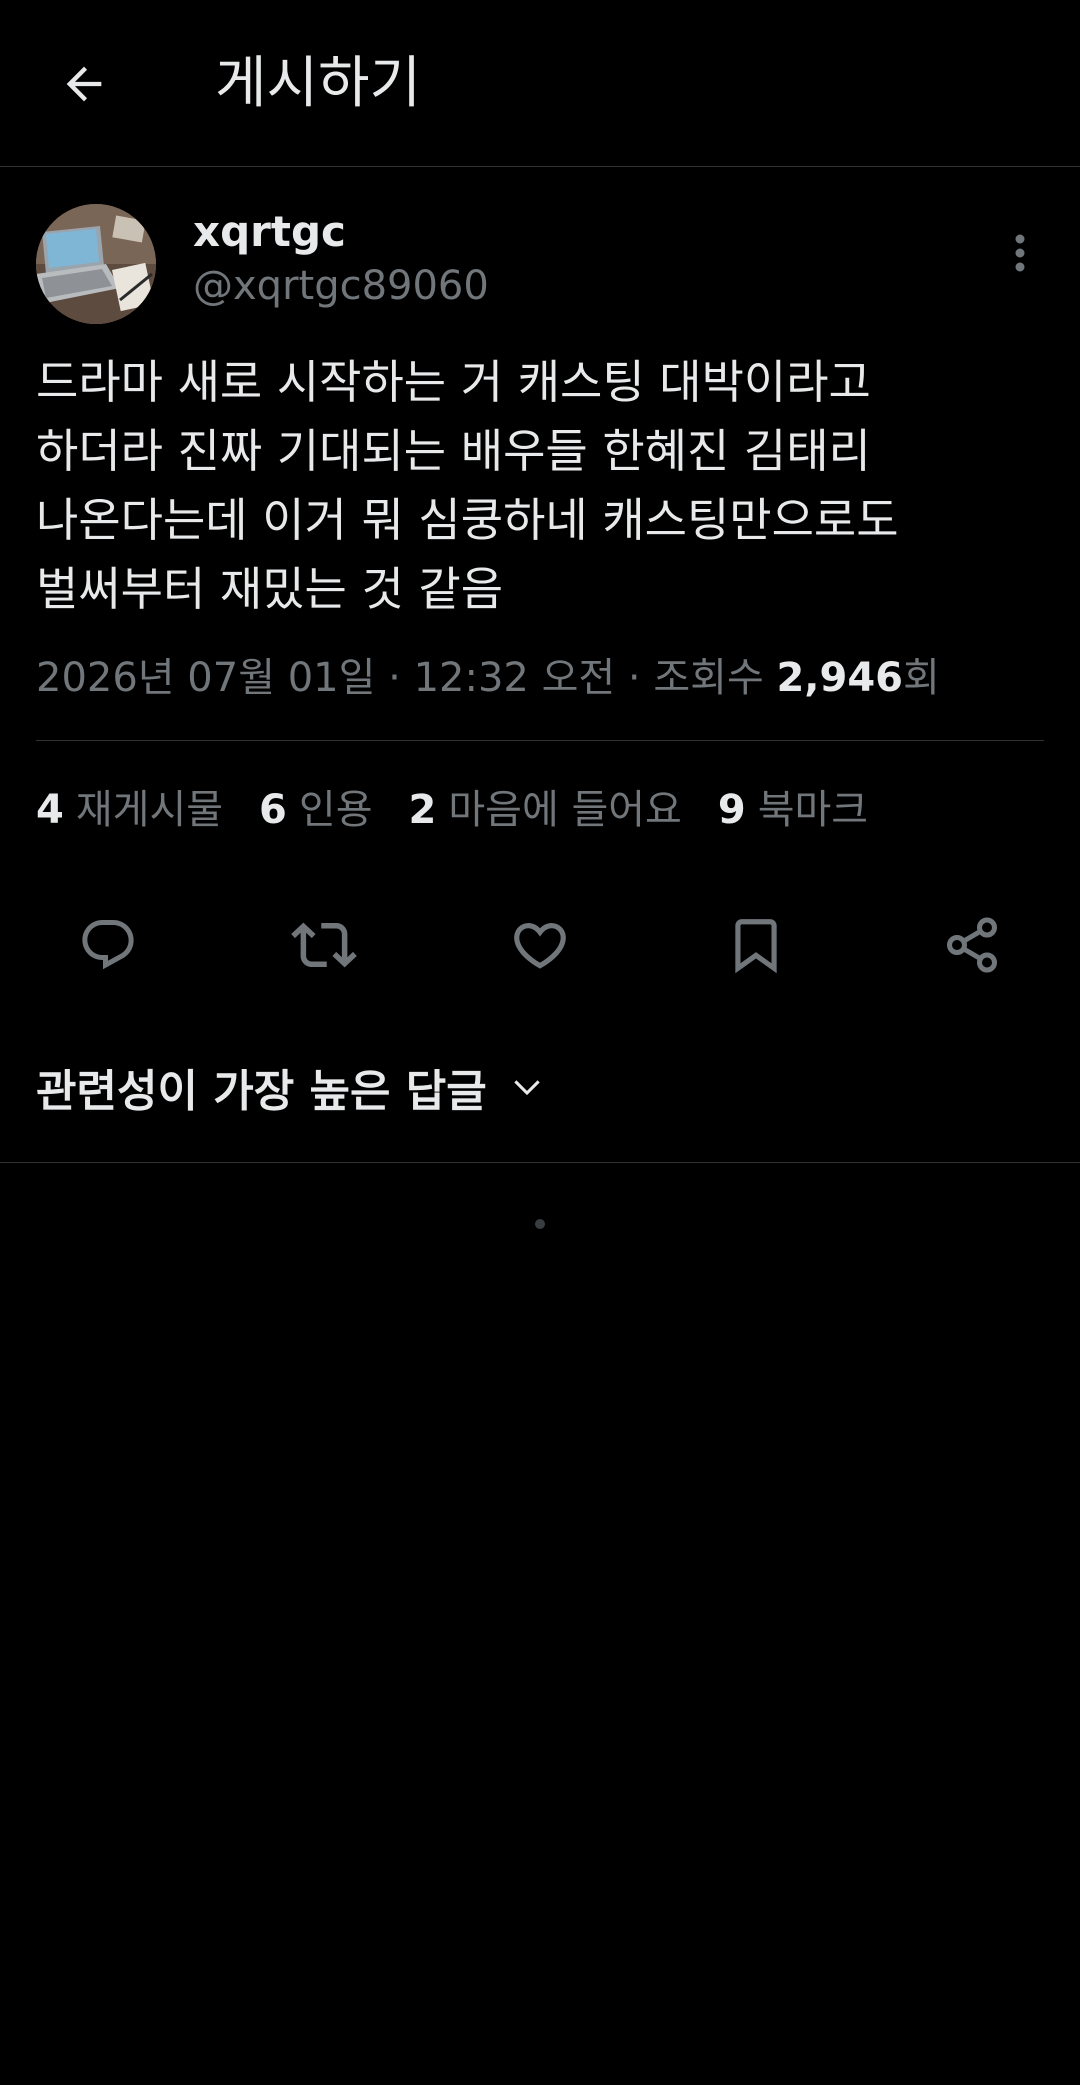  Describe the element at coordinates (453, 451) in the screenshot. I see `post-text-line: 하더라 진짜 기대되는 배우들 한혜진 김태리` at that location.